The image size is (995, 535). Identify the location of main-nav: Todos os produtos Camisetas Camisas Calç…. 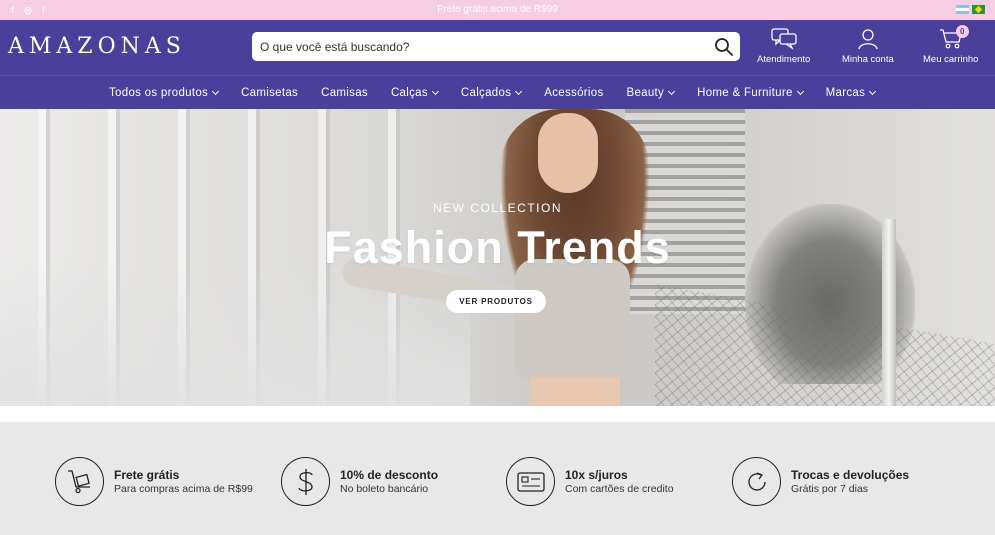
(497, 92).